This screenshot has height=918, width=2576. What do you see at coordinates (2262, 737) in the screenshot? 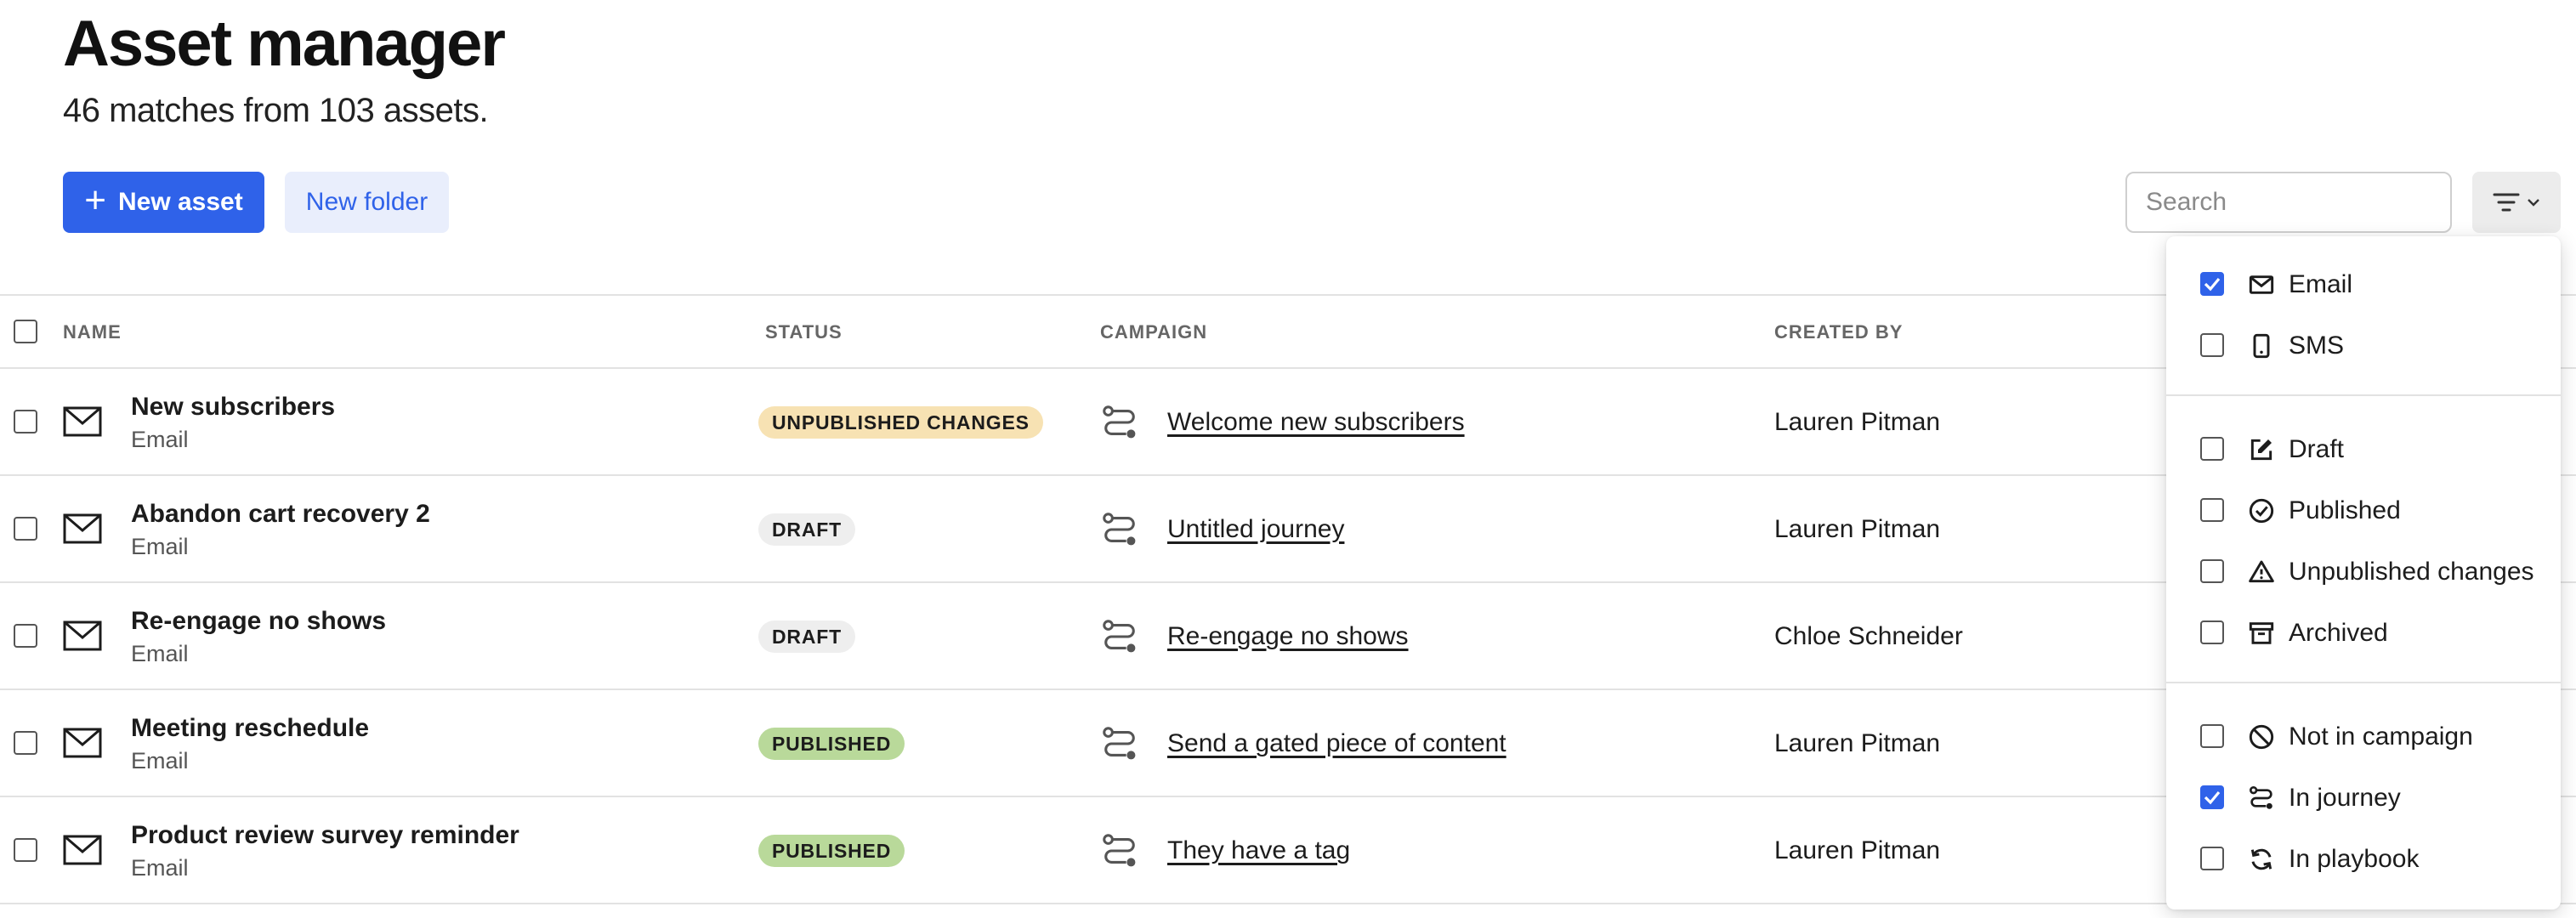
I see `ban-icon` at bounding box center [2262, 737].